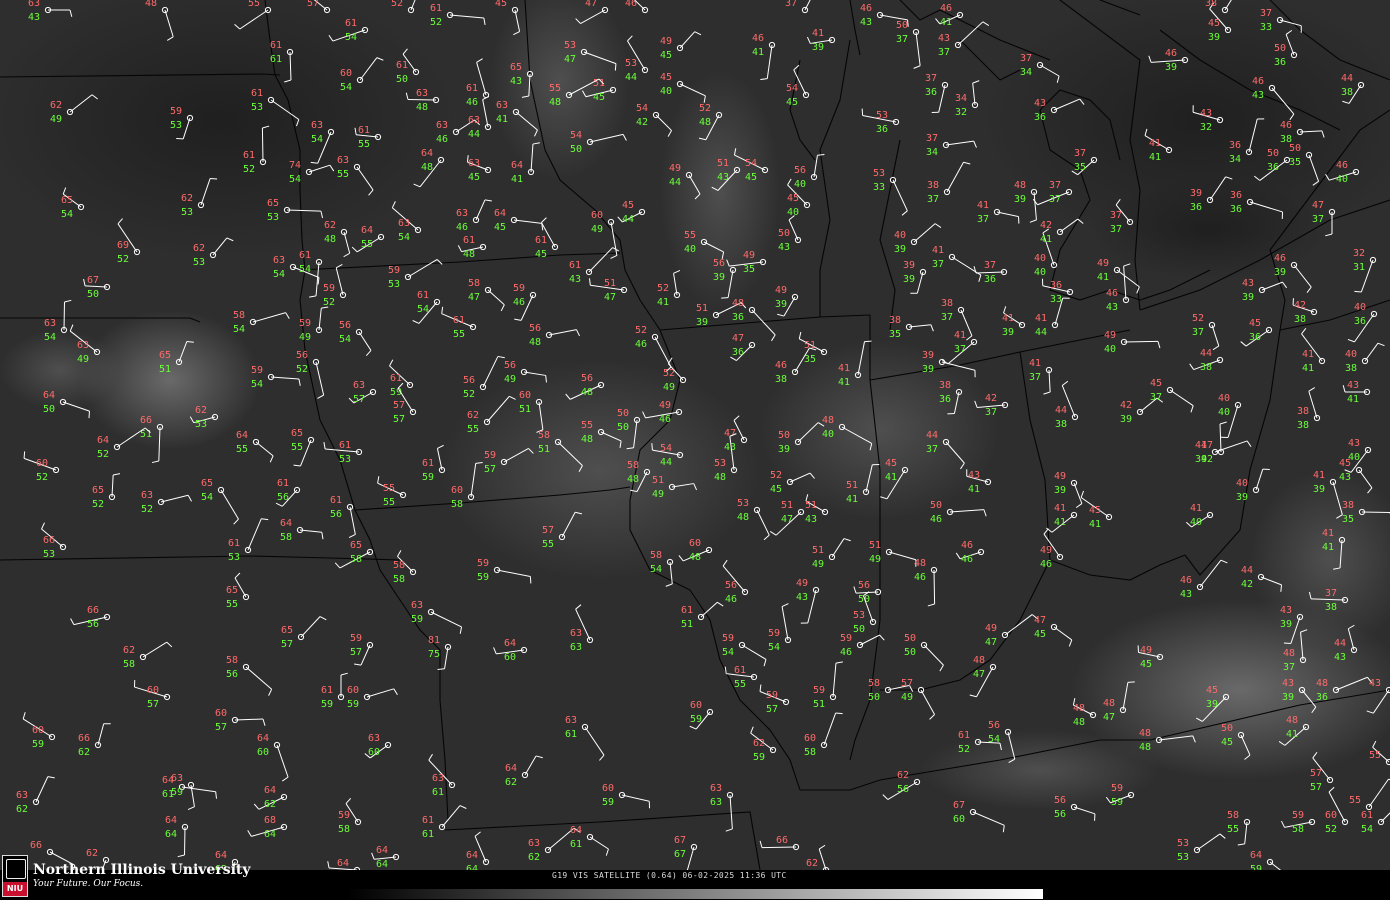  I want to click on station-dewpoint: 47, so click(1109, 717).